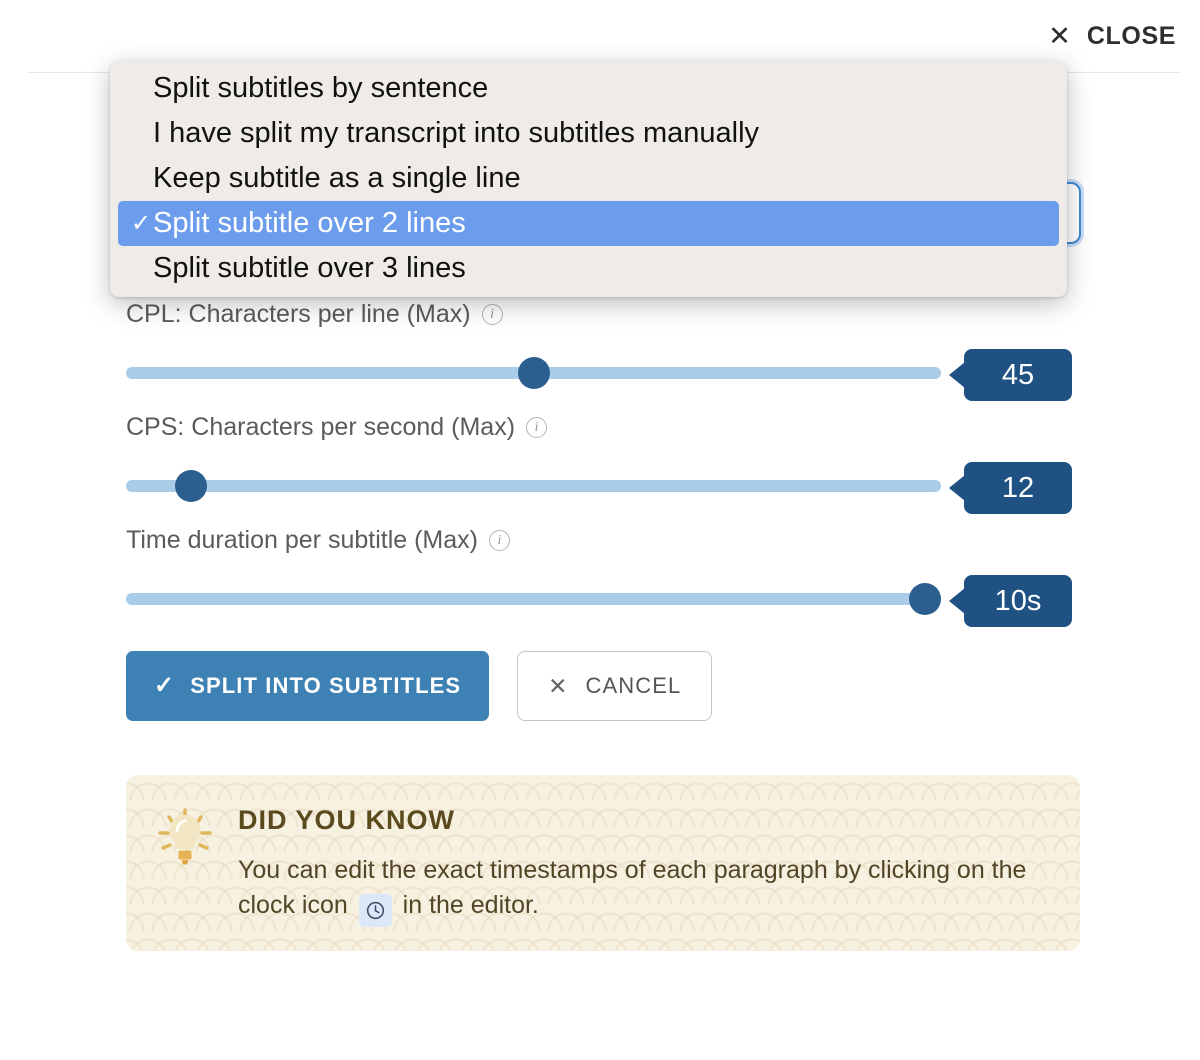 This screenshot has width=1200, height=1060. Describe the element at coordinates (321, 88) in the screenshot. I see `dropdown-option-label: Split subtitles by sentence` at that location.